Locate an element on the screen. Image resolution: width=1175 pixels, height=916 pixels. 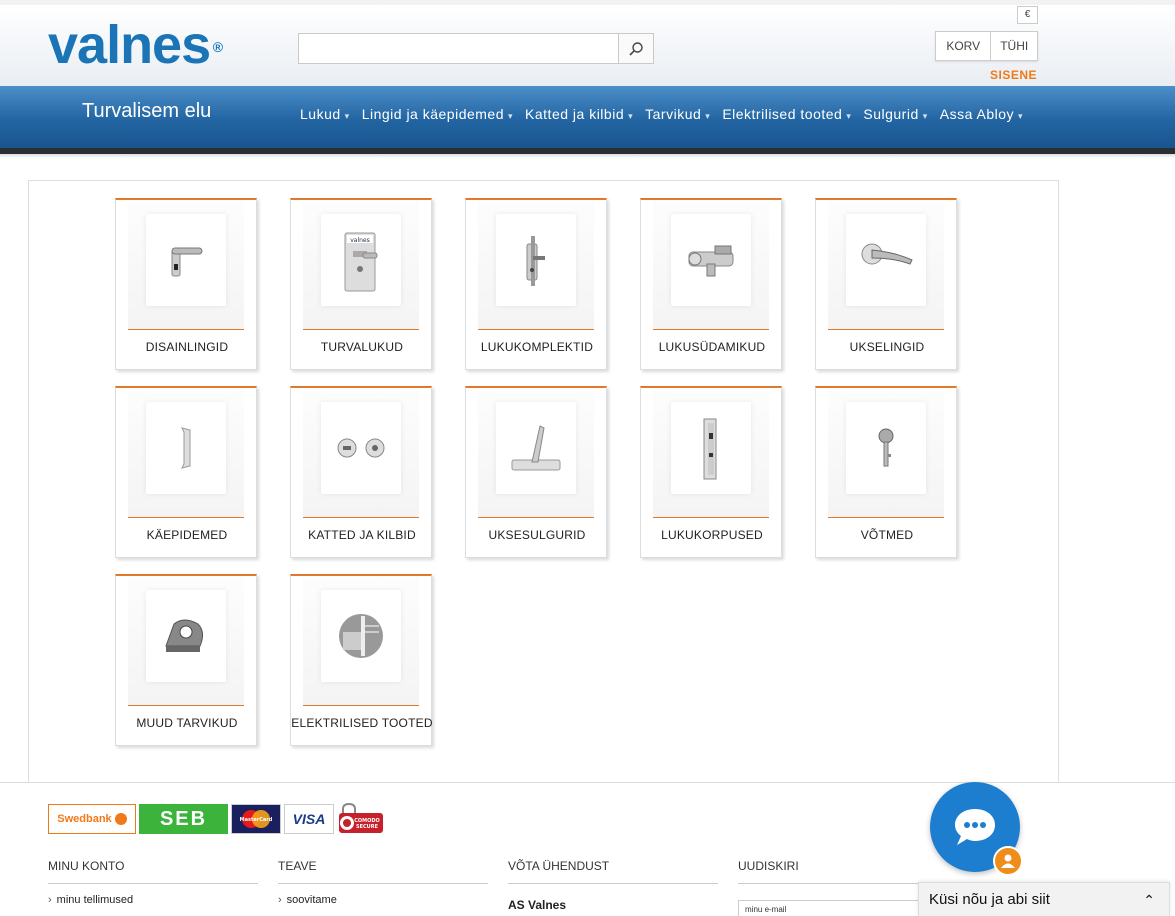
category-tile: KATTED JA KILBID is located at coordinates (361, 472).